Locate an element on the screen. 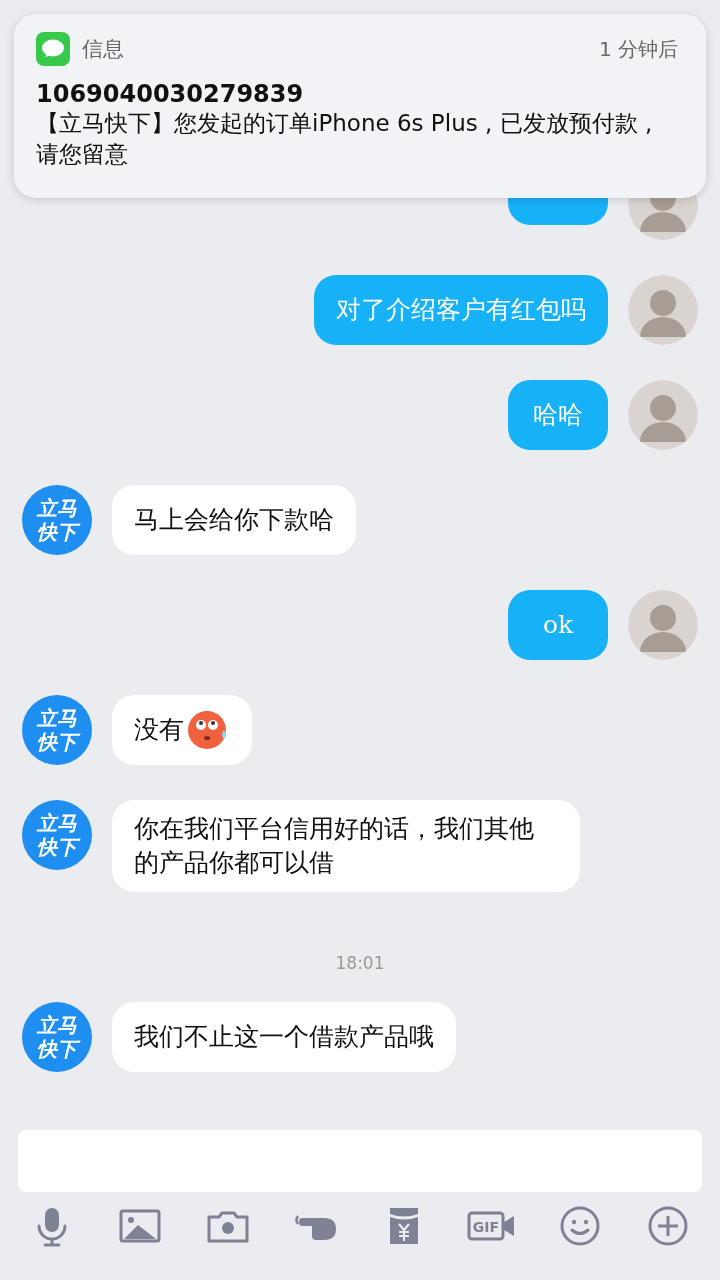  timestamp: 18:01 is located at coordinates (360, 963).